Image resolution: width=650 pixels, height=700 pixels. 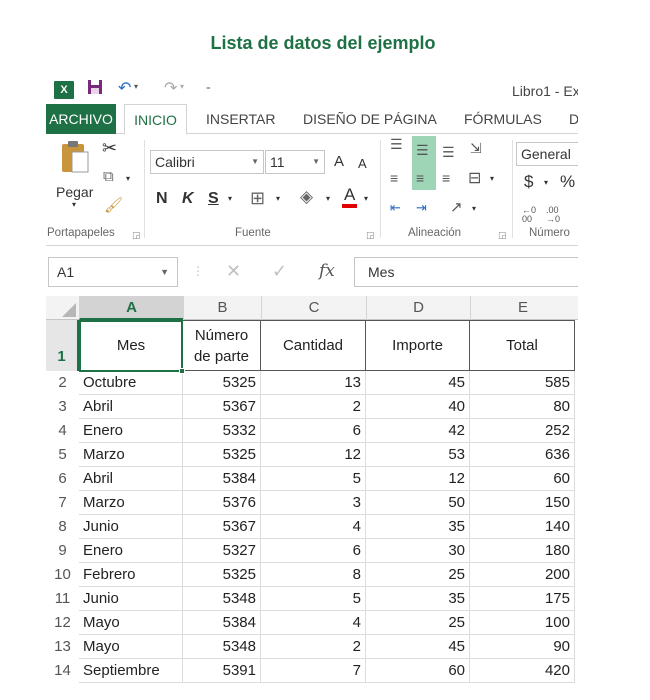 I want to click on header-cell-d: Importe, so click(x=418, y=345).